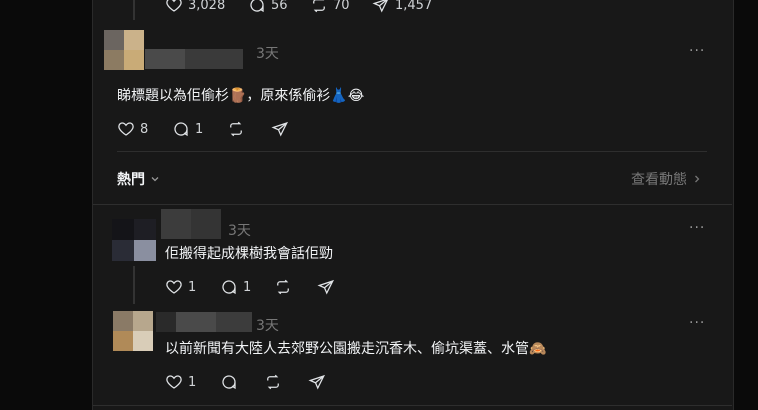 This screenshot has height=410, width=758. I want to click on like-action: 3,028, so click(195, 7).